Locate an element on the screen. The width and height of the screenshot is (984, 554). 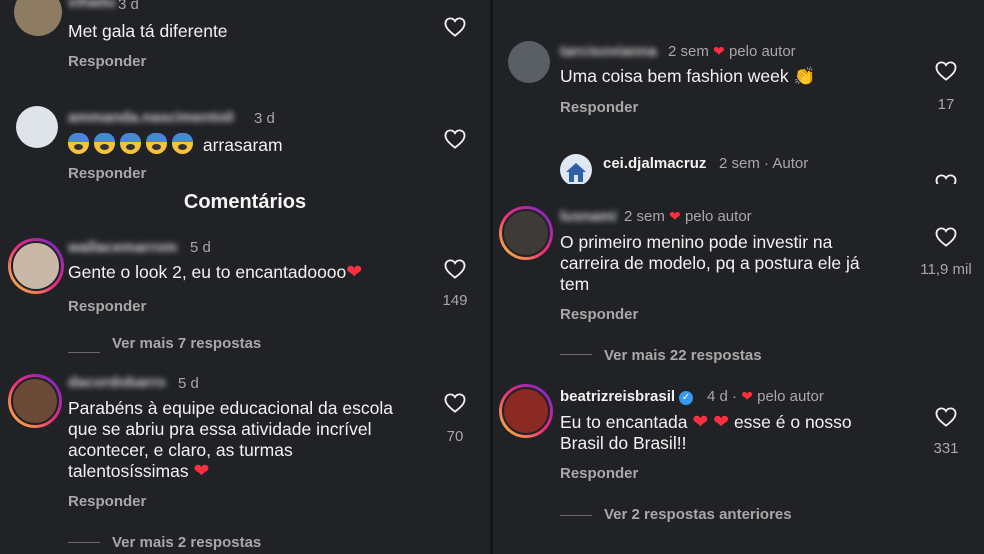
view-more-replies-button: Ver mais 7 respostas is located at coordinates (186, 343).